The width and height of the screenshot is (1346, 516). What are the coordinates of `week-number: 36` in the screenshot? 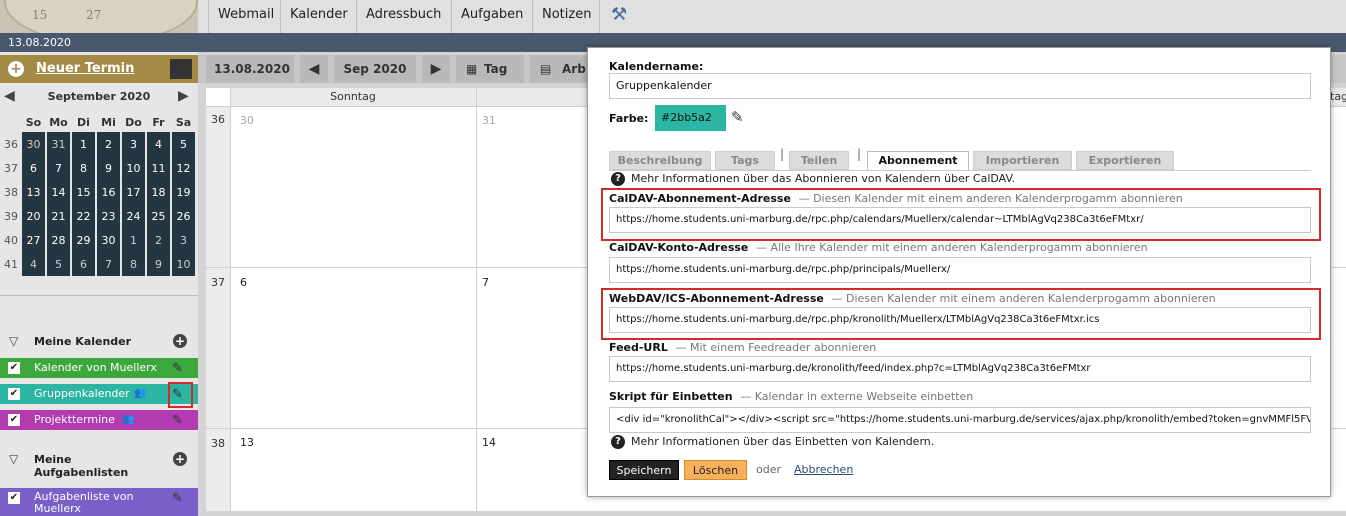 It's located at (218, 187).